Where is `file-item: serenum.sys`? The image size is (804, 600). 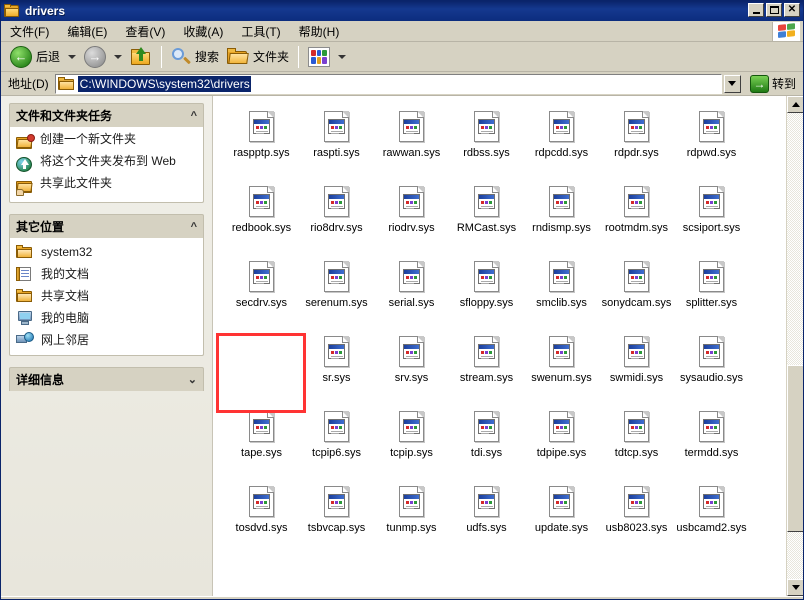
file-item: serenum.sys is located at coordinates (336, 291).